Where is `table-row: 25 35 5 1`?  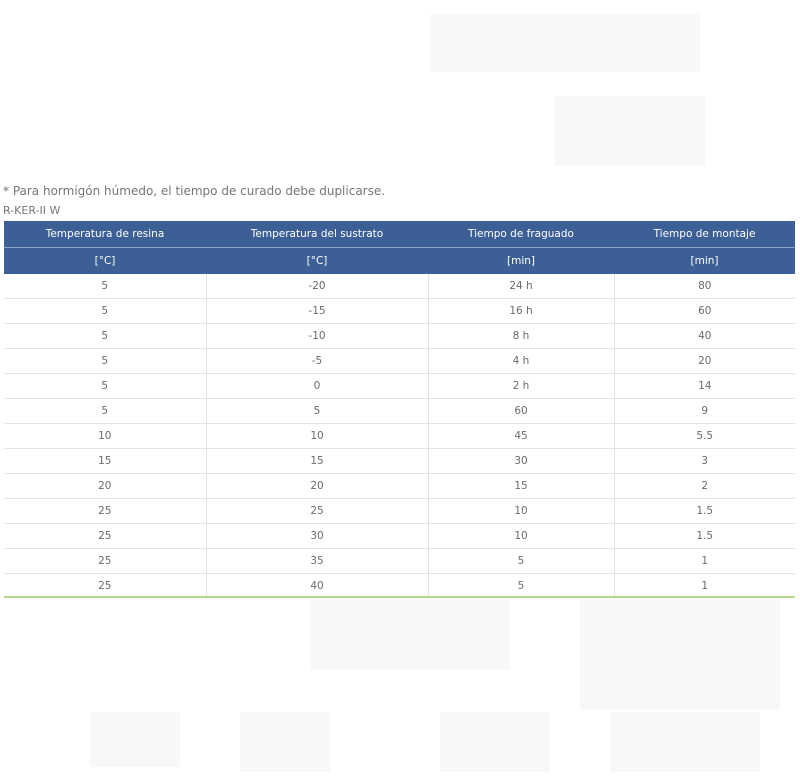 table-row: 25 35 5 1 is located at coordinates (399, 561).